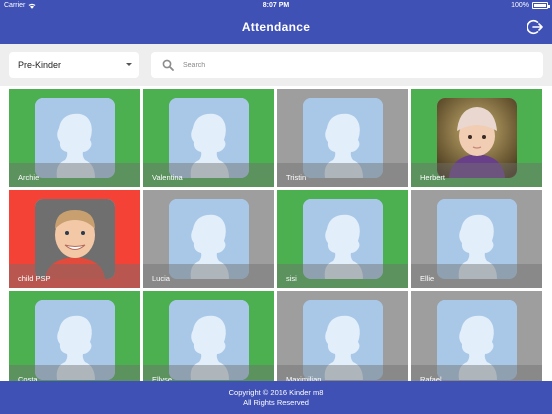 Image resolution: width=552 pixels, height=414 pixels. What do you see at coordinates (433, 177) in the screenshot?
I see `student-name: Herbert` at bounding box center [433, 177].